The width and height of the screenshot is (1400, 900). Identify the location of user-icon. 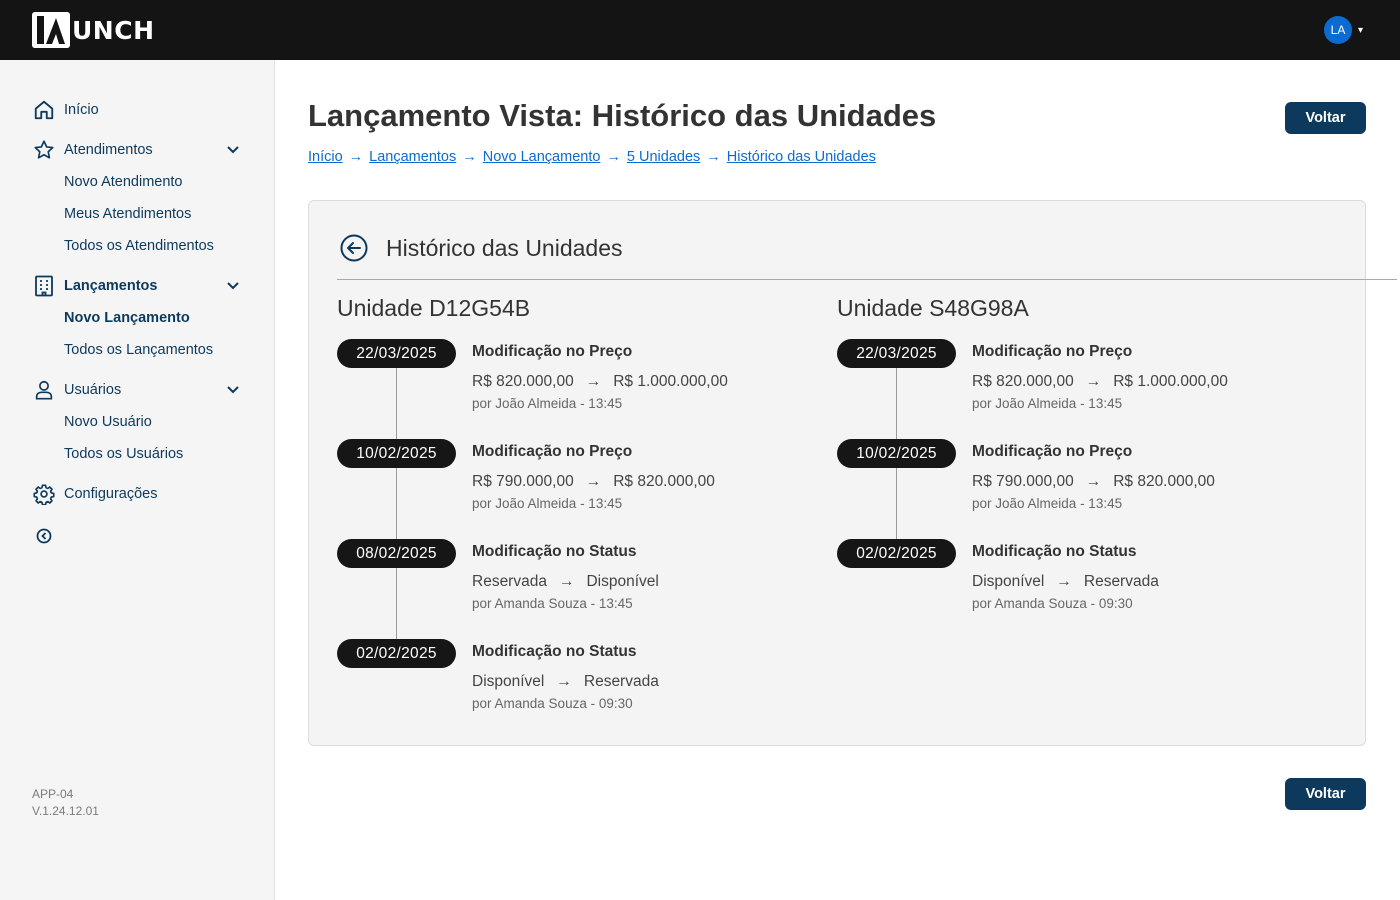
(44, 390).